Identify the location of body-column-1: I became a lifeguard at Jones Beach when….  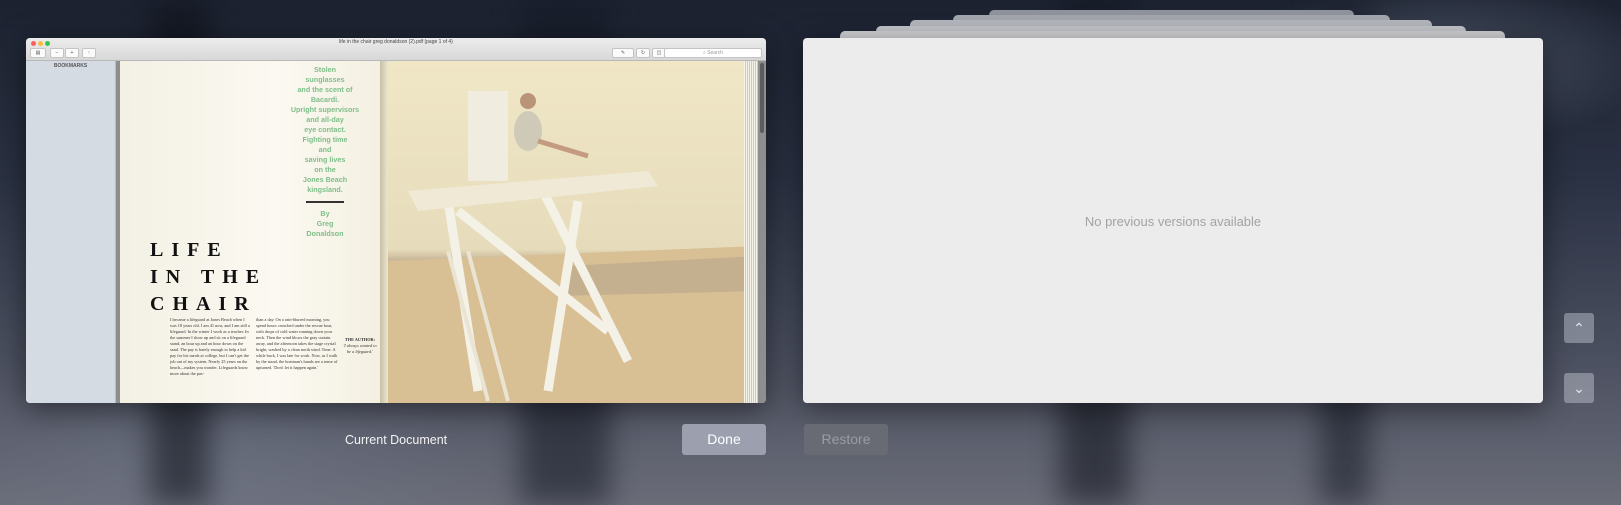
(210, 346).